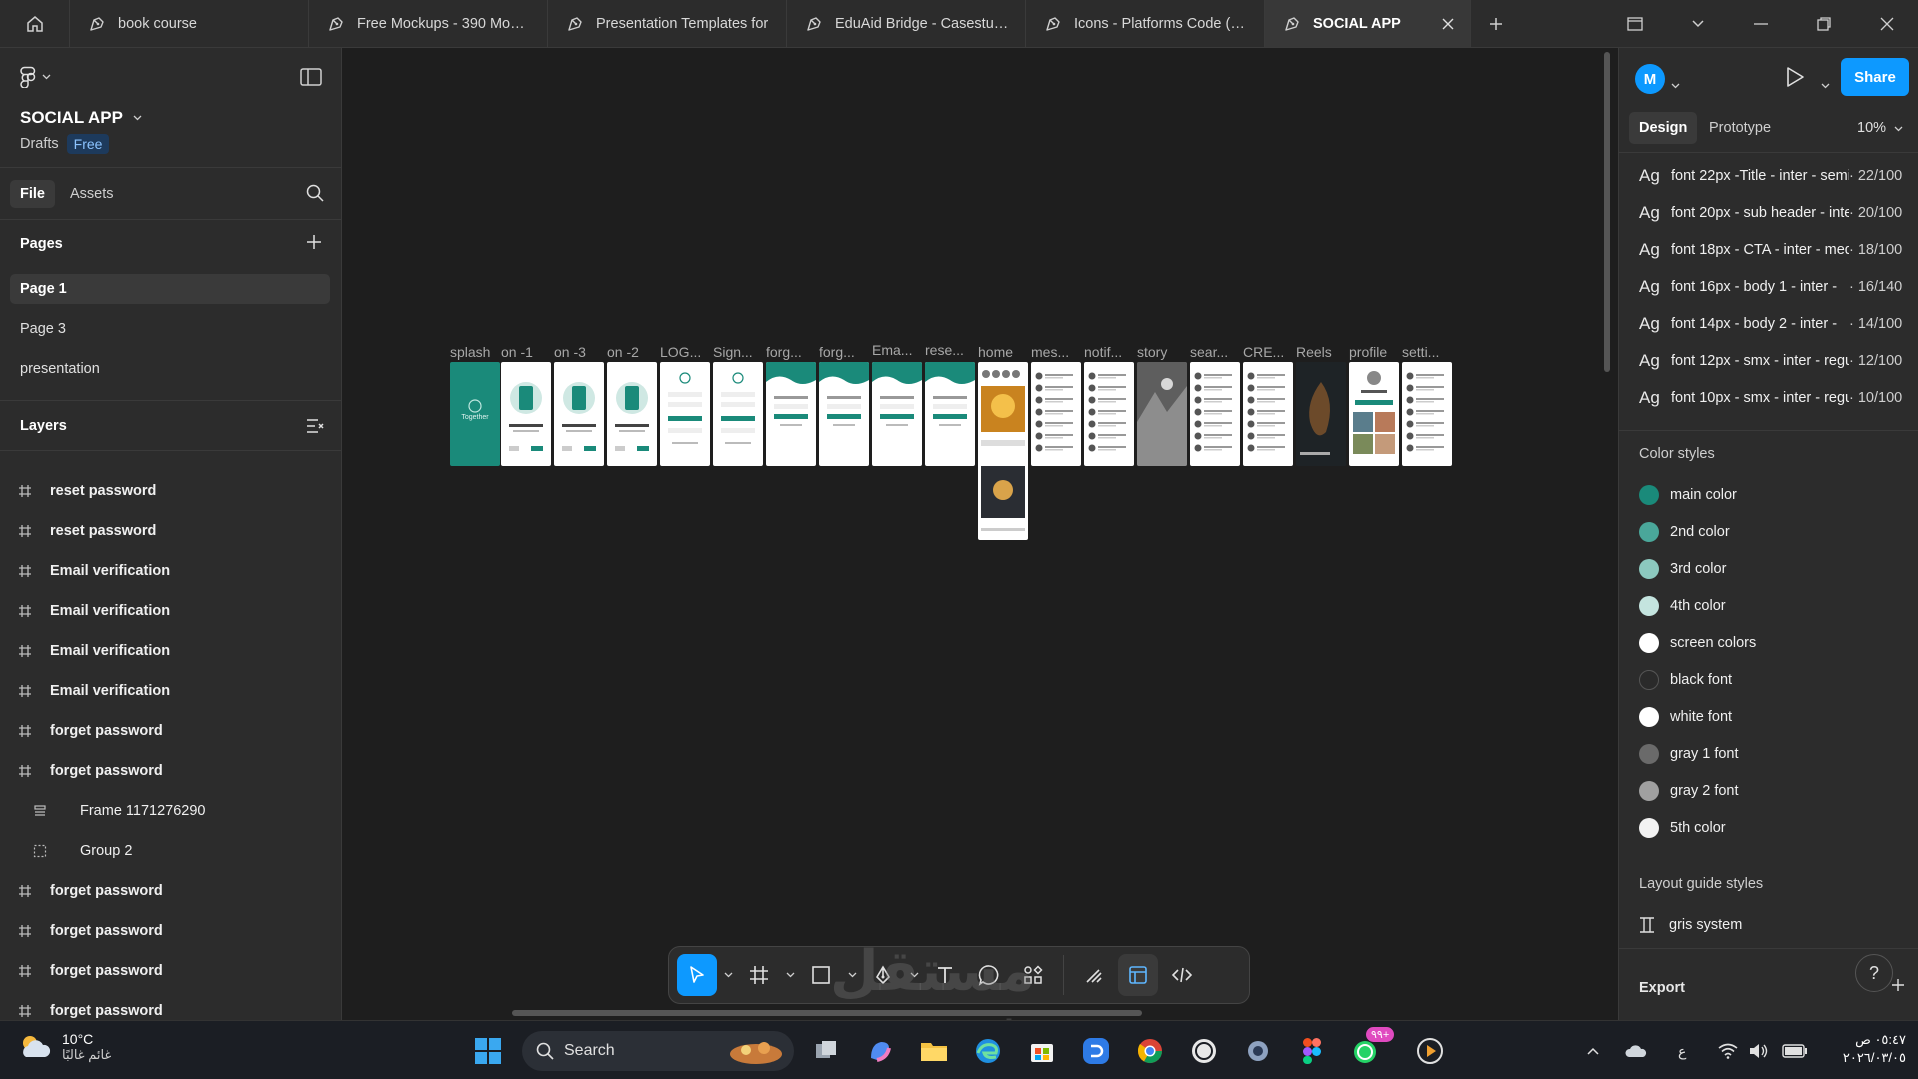  I want to click on color-style-item: gray 2 font, so click(1769, 791).